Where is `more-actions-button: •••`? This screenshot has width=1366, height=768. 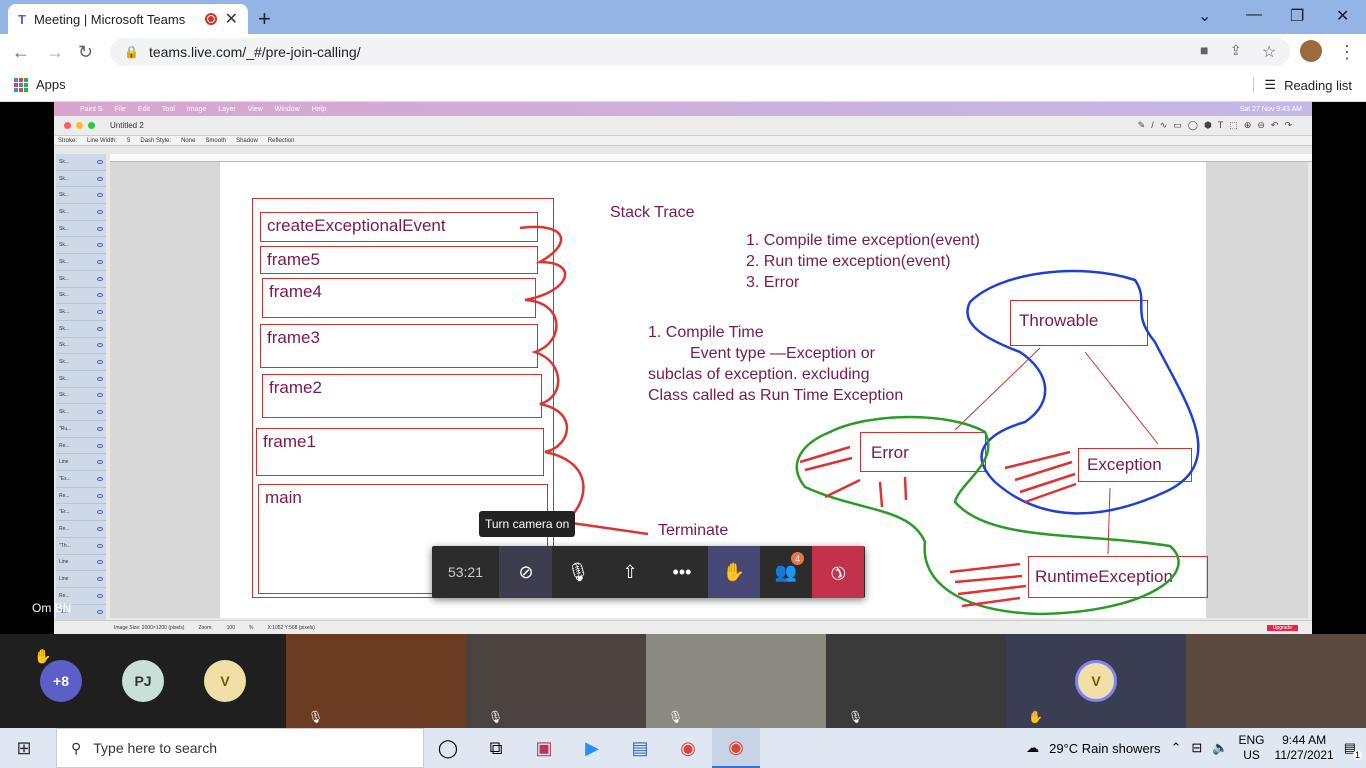 more-actions-button: ••• is located at coordinates (682, 572).